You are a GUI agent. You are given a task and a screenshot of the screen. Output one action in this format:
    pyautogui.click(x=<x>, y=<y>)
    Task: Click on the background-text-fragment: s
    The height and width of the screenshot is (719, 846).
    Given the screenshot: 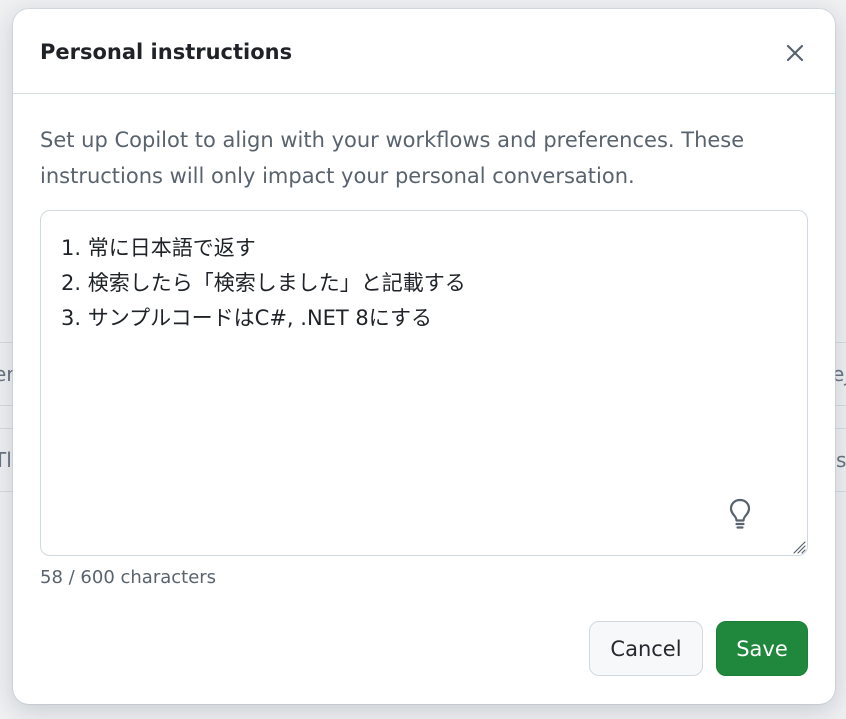 What is the action you would take?
    pyautogui.click(x=841, y=460)
    